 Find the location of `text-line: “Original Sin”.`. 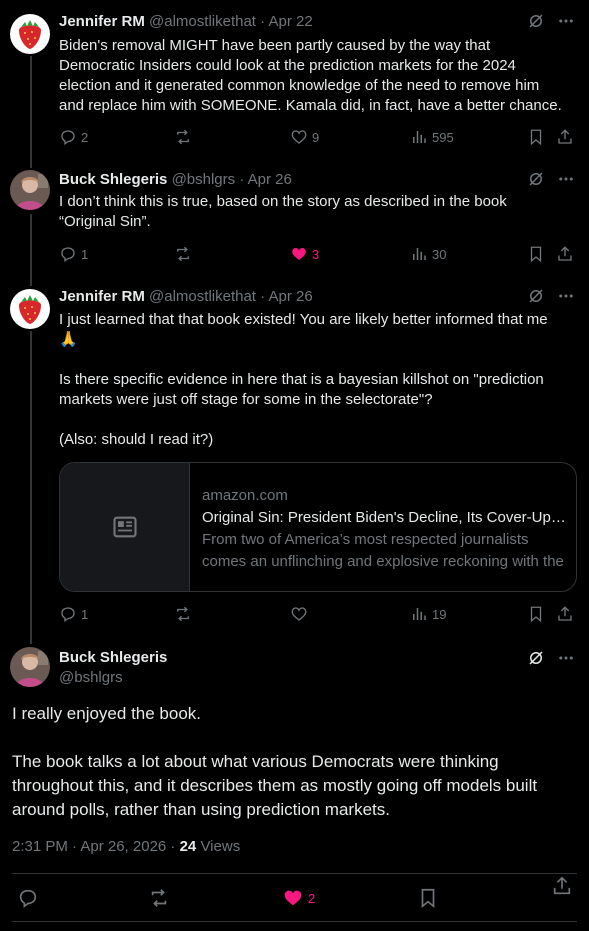

text-line: “Original Sin”. is located at coordinates (105, 221).